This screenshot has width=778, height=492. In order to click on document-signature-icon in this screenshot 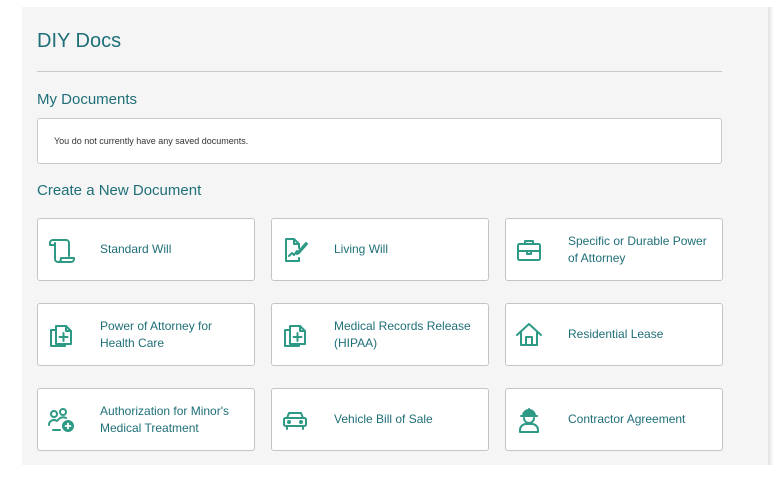, I will do `click(295, 250)`.